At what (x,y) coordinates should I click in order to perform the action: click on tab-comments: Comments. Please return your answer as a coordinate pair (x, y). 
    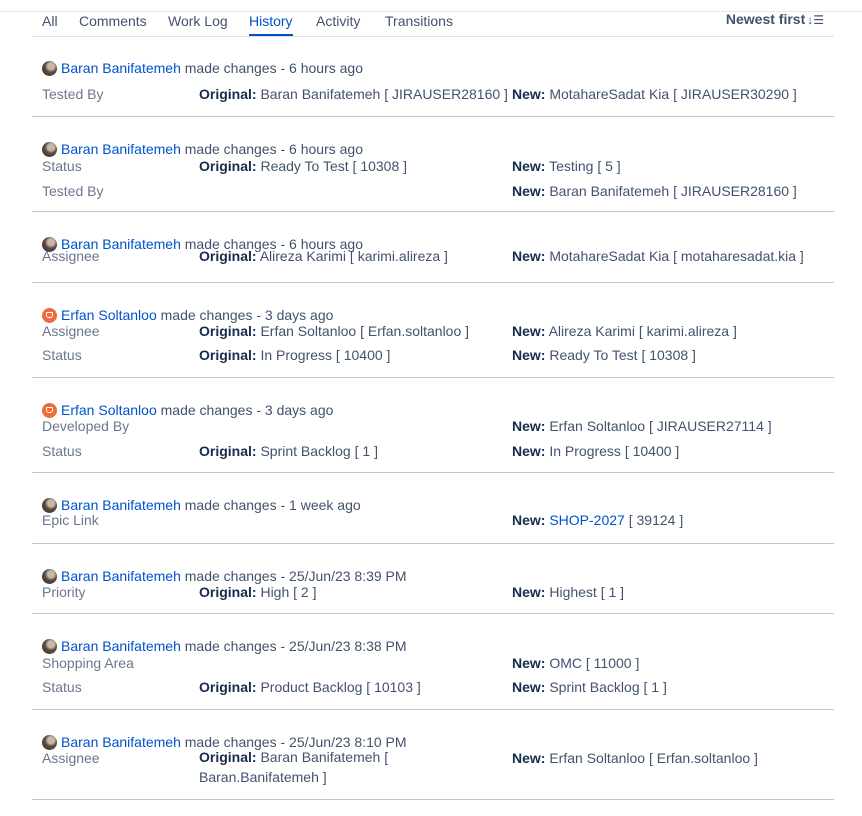
    Looking at the image, I should click on (113, 23).